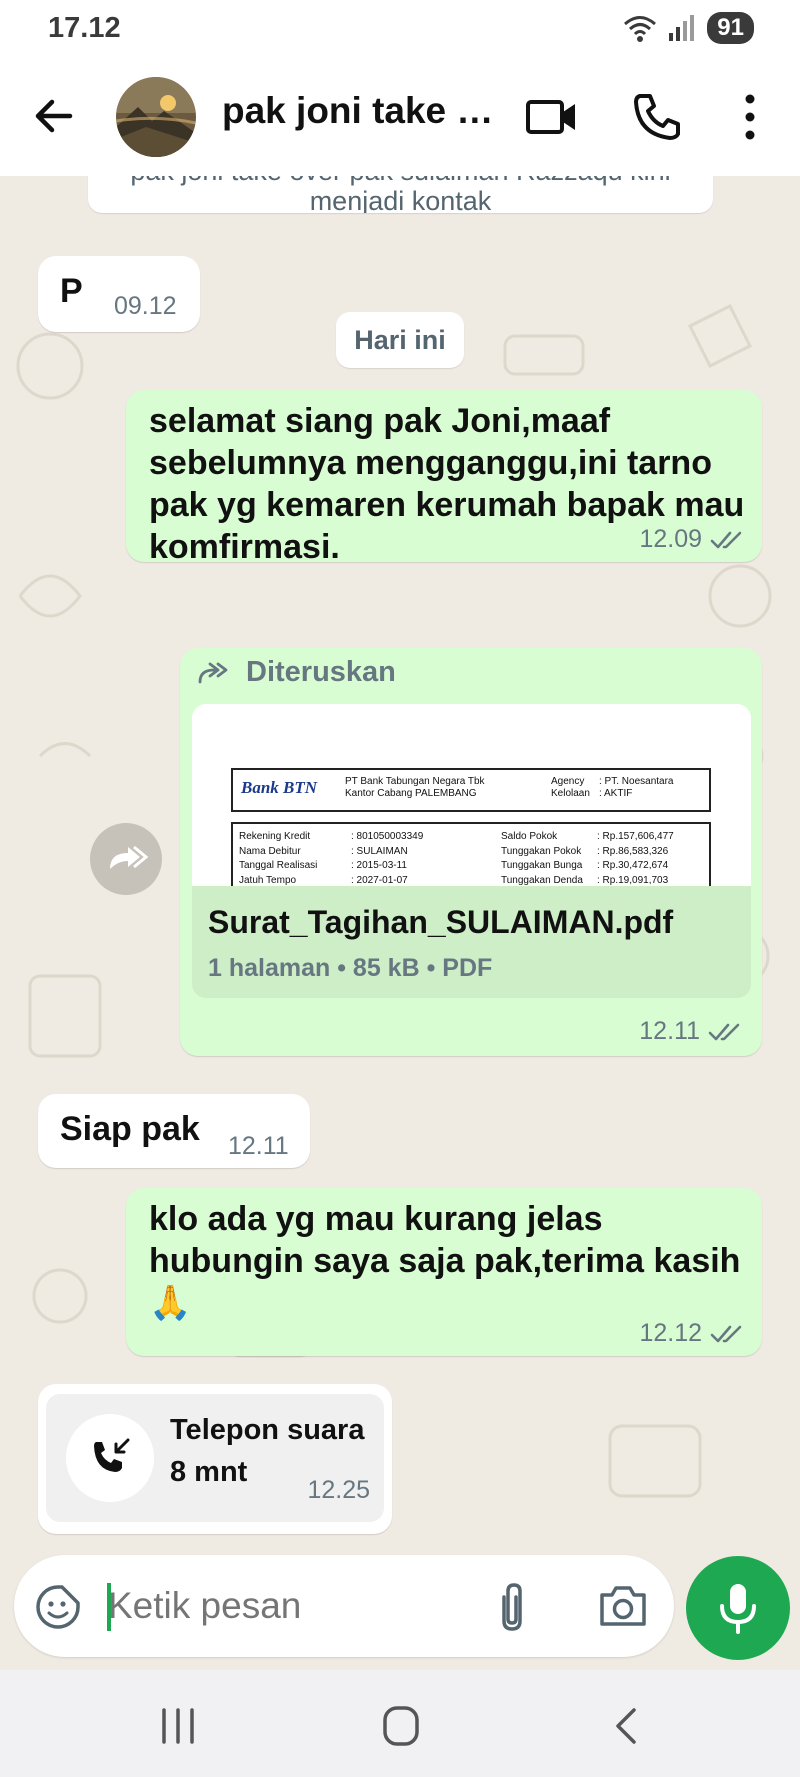 Image resolution: width=800 pixels, height=1777 pixels. What do you see at coordinates (623, 1606) in the screenshot?
I see `camera-icon` at bounding box center [623, 1606].